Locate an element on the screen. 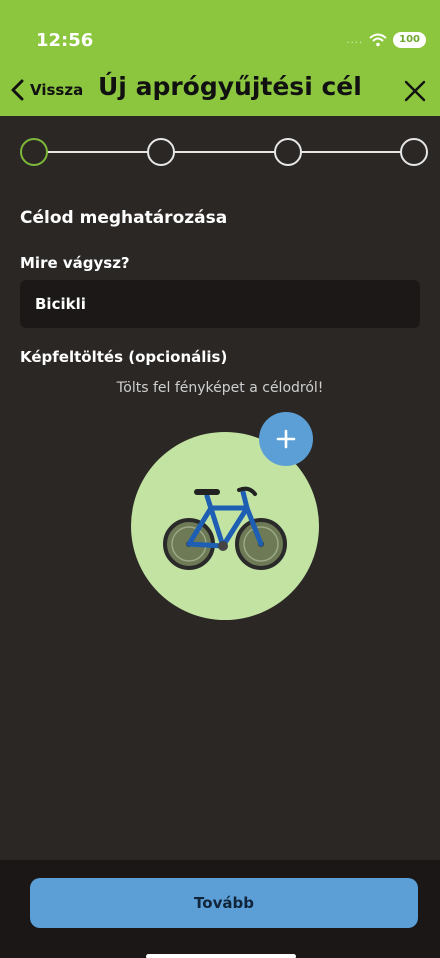 The height and width of the screenshot is (958, 440). back-label: Vissza is located at coordinates (57, 90).